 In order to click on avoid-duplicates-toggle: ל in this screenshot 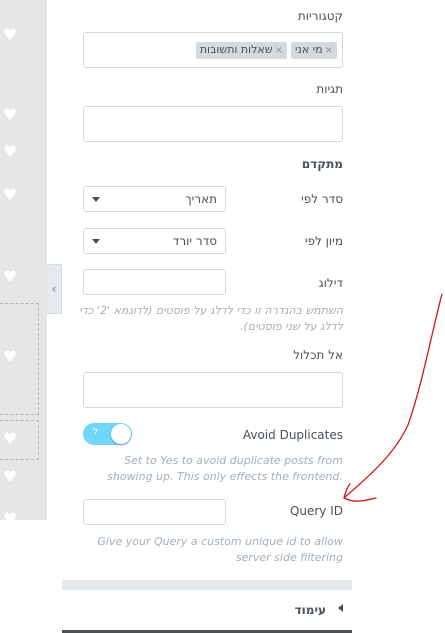, I will do `click(107, 434)`.